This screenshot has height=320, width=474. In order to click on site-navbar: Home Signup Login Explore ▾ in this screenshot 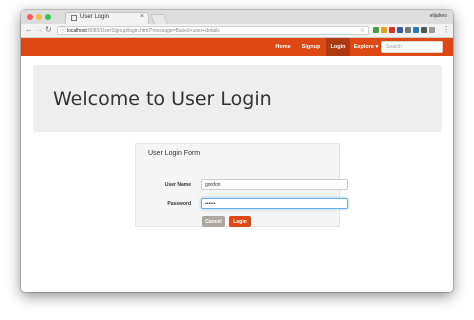, I will do `click(237, 47)`.